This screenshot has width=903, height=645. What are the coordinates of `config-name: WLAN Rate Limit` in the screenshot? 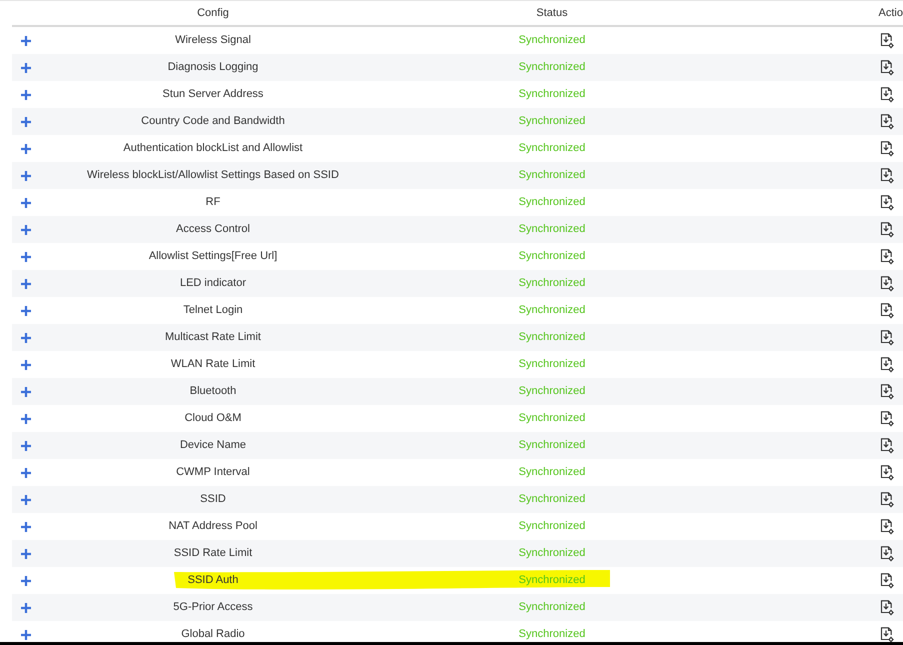 It's located at (213, 364).